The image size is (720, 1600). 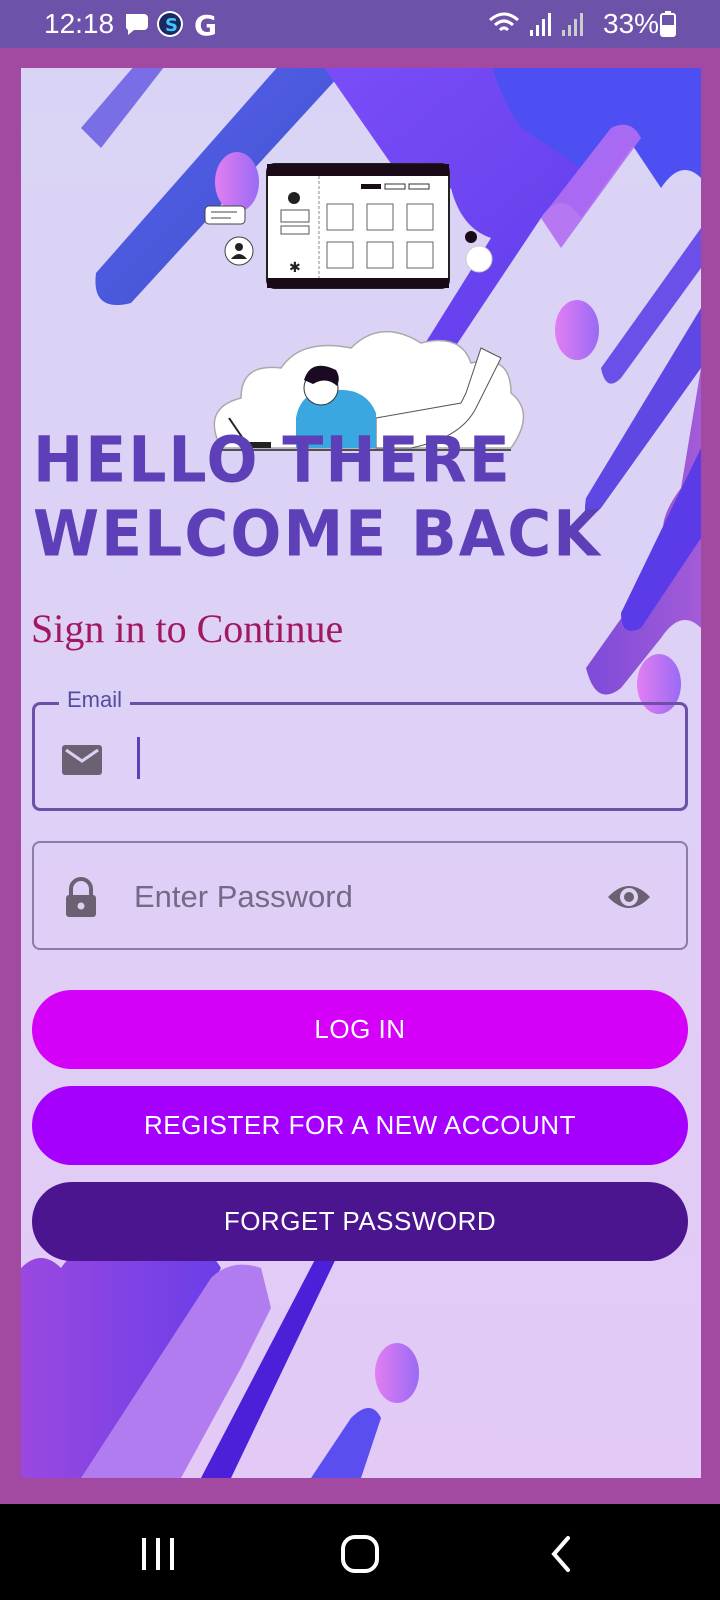 I want to click on email-input, so click(x=365, y=759).